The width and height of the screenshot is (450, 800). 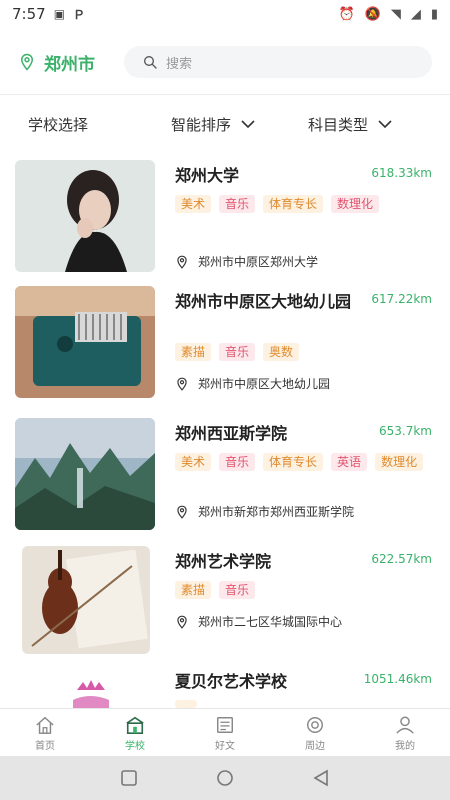 I want to click on subject-type-label: 科目类型, so click(x=338, y=124).